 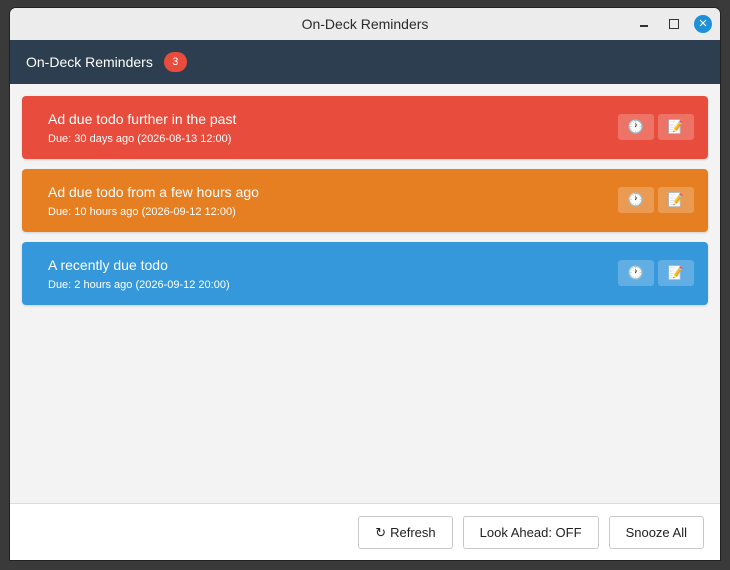 What do you see at coordinates (365, 62) in the screenshot?
I see `app-header: On-Deck Reminders 3` at bounding box center [365, 62].